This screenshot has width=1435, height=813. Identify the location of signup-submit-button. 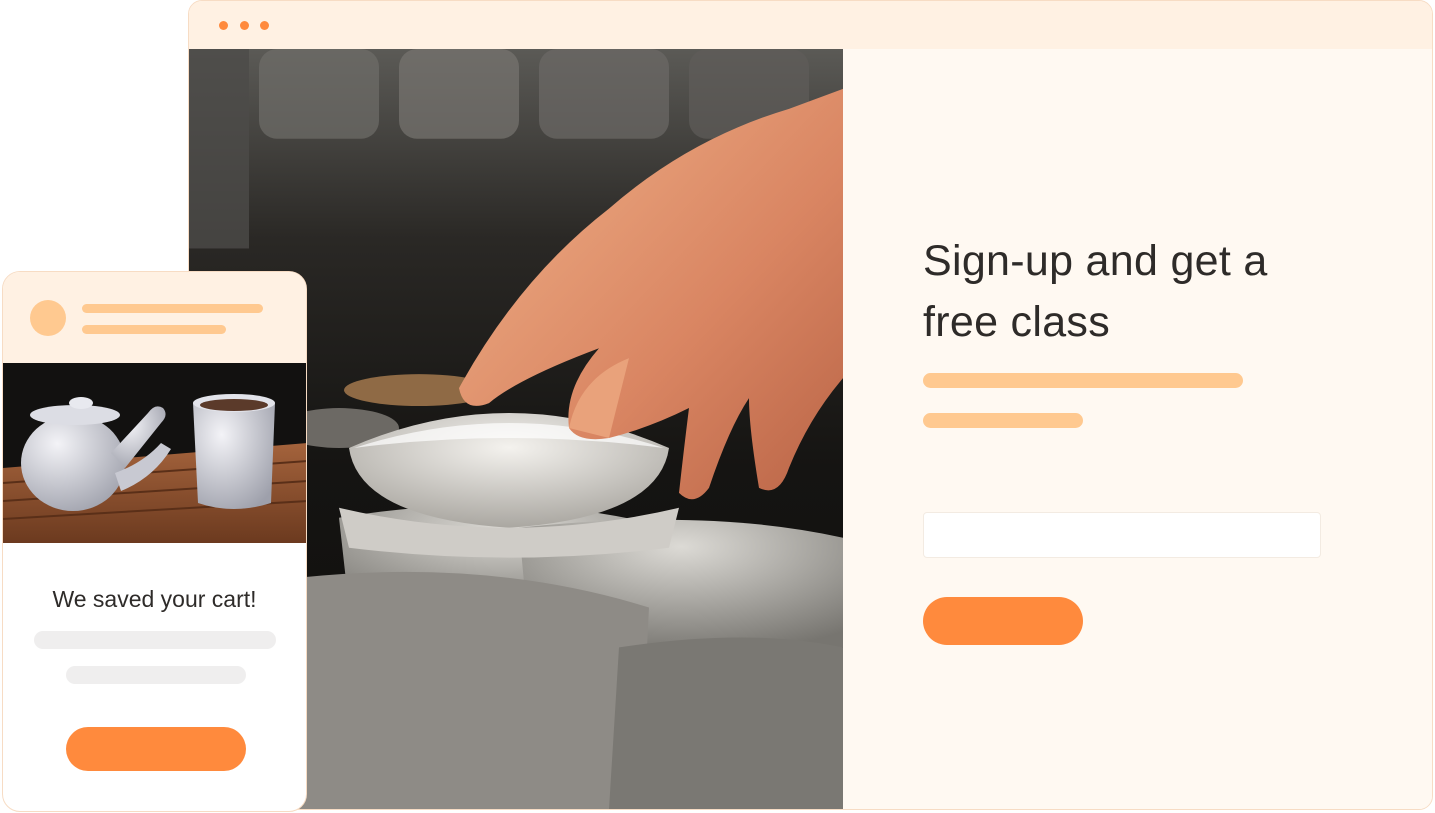
(1003, 621).